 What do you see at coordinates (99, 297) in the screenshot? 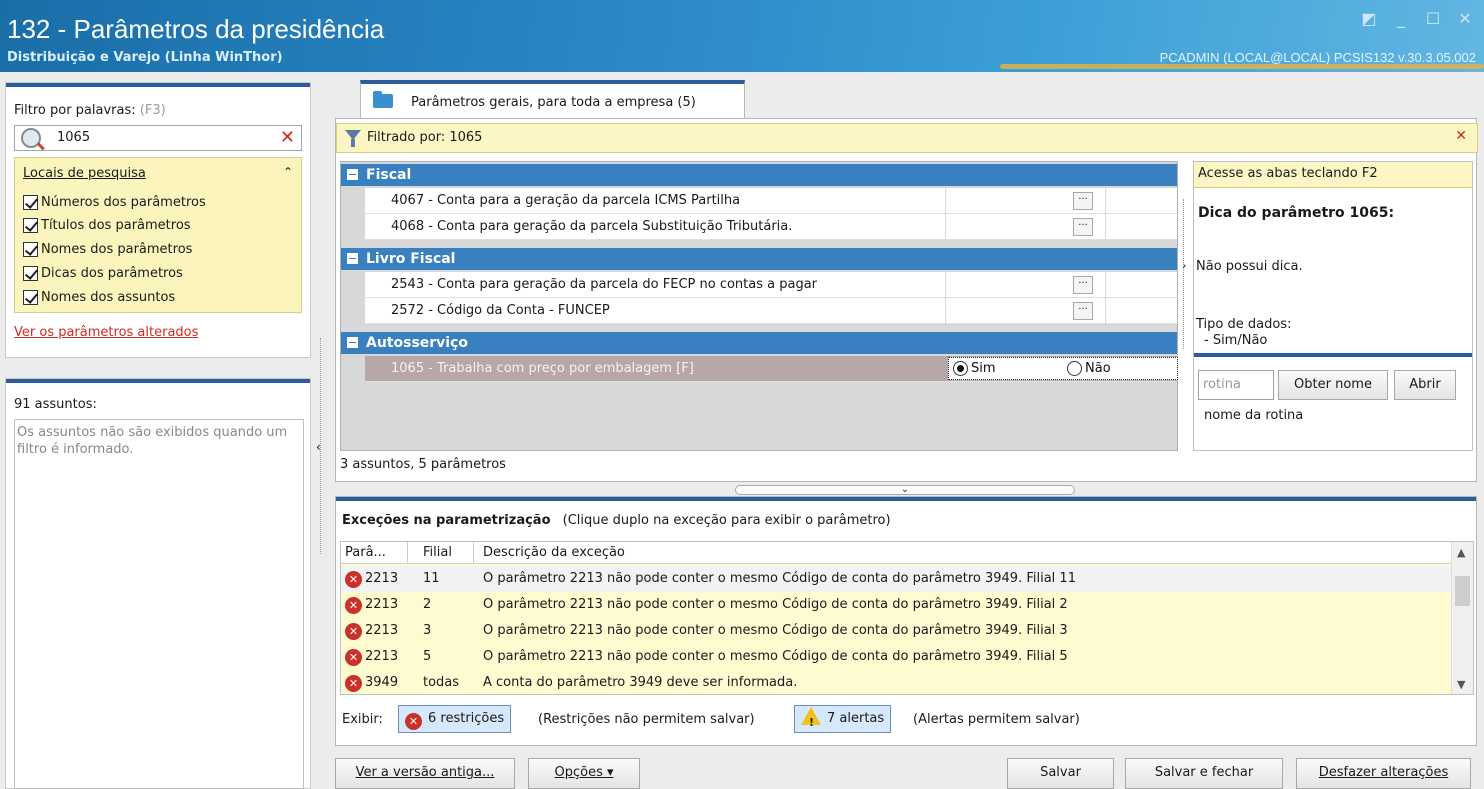
I see `checkbox-assuntos: Nomes dos assuntos` at bounding box center [99, 297].